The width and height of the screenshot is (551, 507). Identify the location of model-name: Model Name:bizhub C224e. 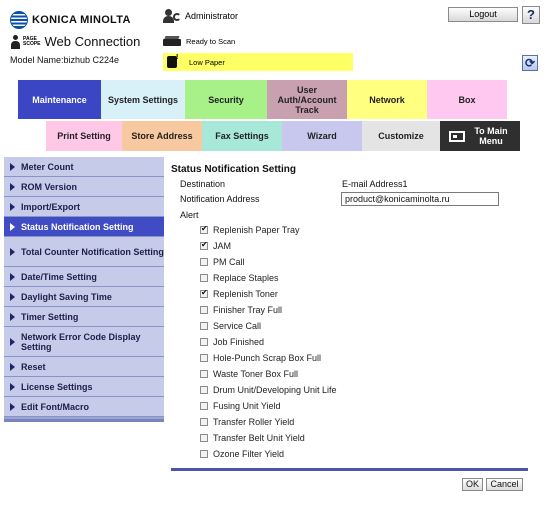
(65, 60).